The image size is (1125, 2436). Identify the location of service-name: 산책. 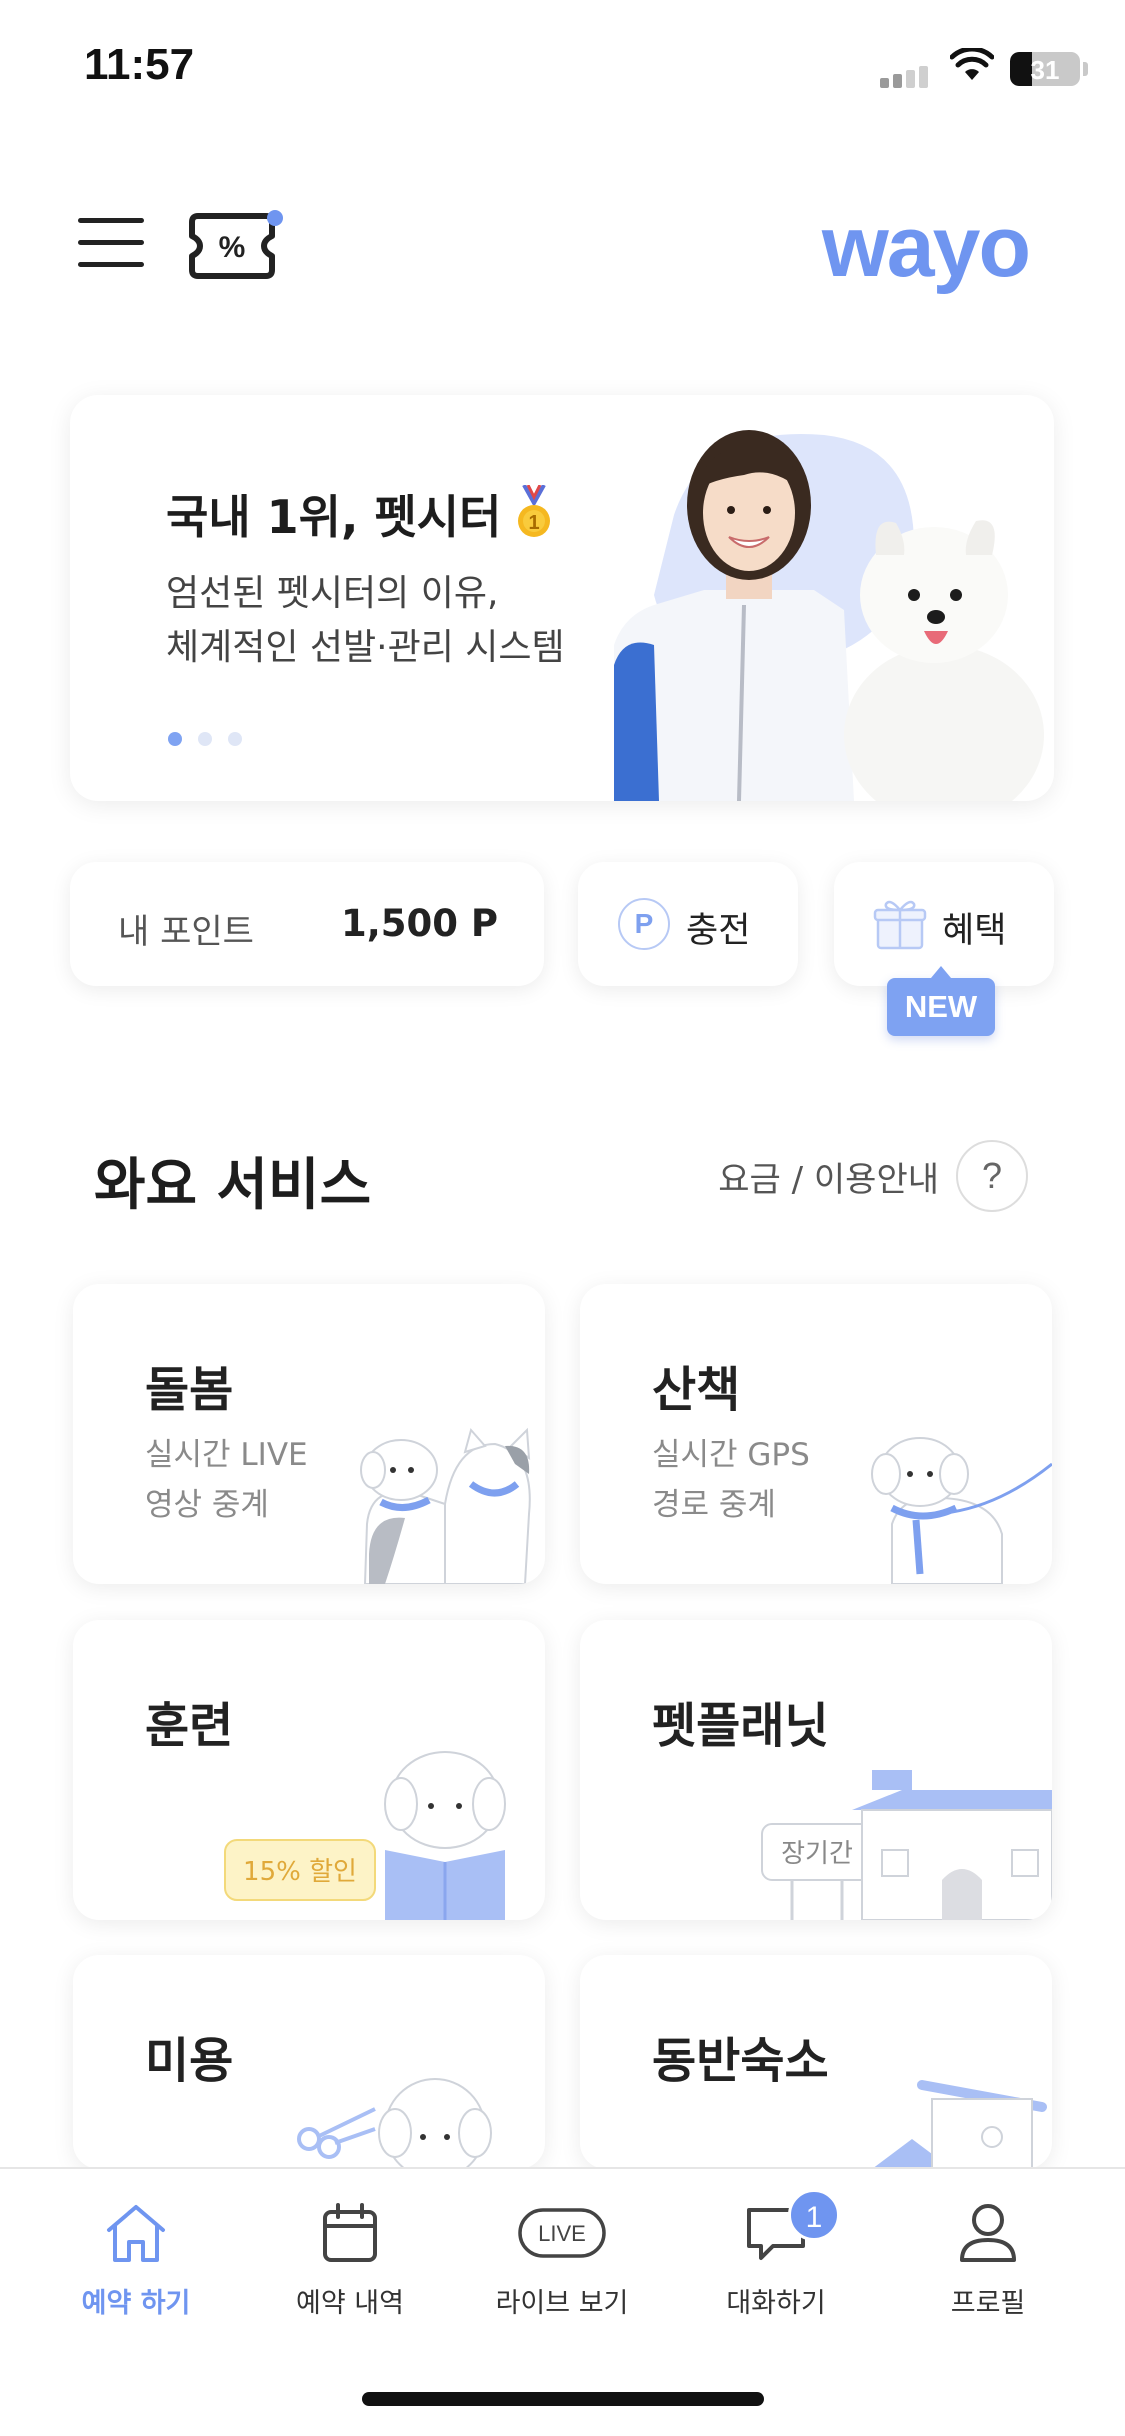
(696, 1390).